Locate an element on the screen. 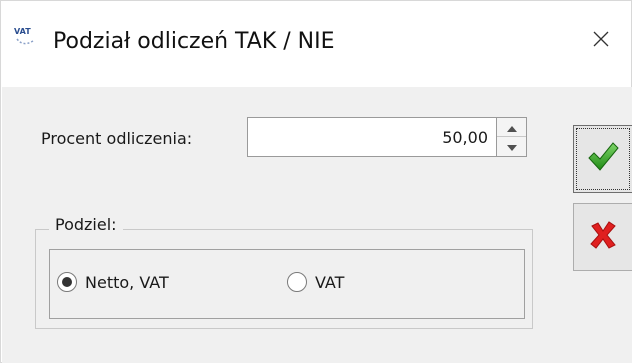 This screenshot has width=632, height=363. ok-button is located at coordinates (602, 159).